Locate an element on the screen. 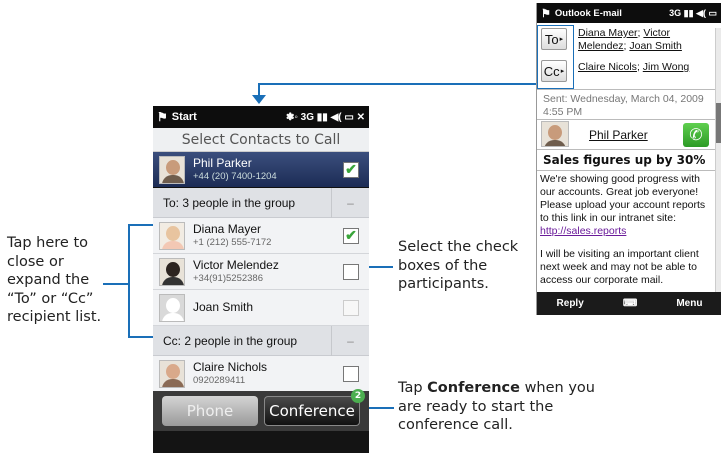  to-group-header: To: 3 people in the group – is located at coordinates (261, 202).